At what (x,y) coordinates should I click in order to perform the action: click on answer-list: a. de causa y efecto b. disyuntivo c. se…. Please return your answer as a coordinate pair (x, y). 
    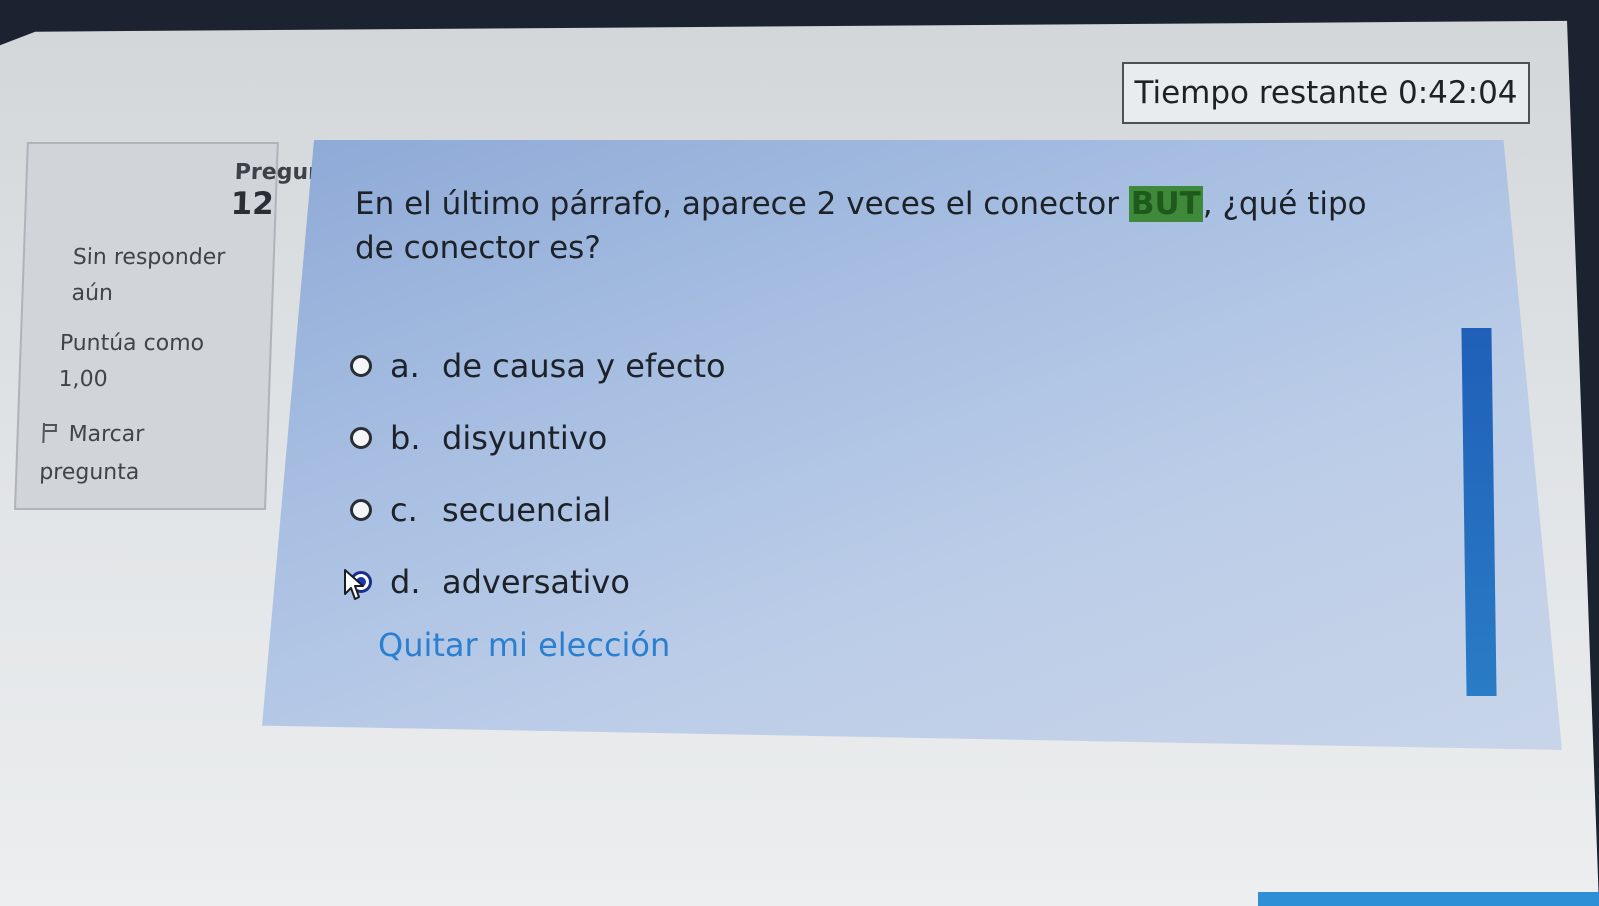
    Looking at the image, I should click on (610, 474).